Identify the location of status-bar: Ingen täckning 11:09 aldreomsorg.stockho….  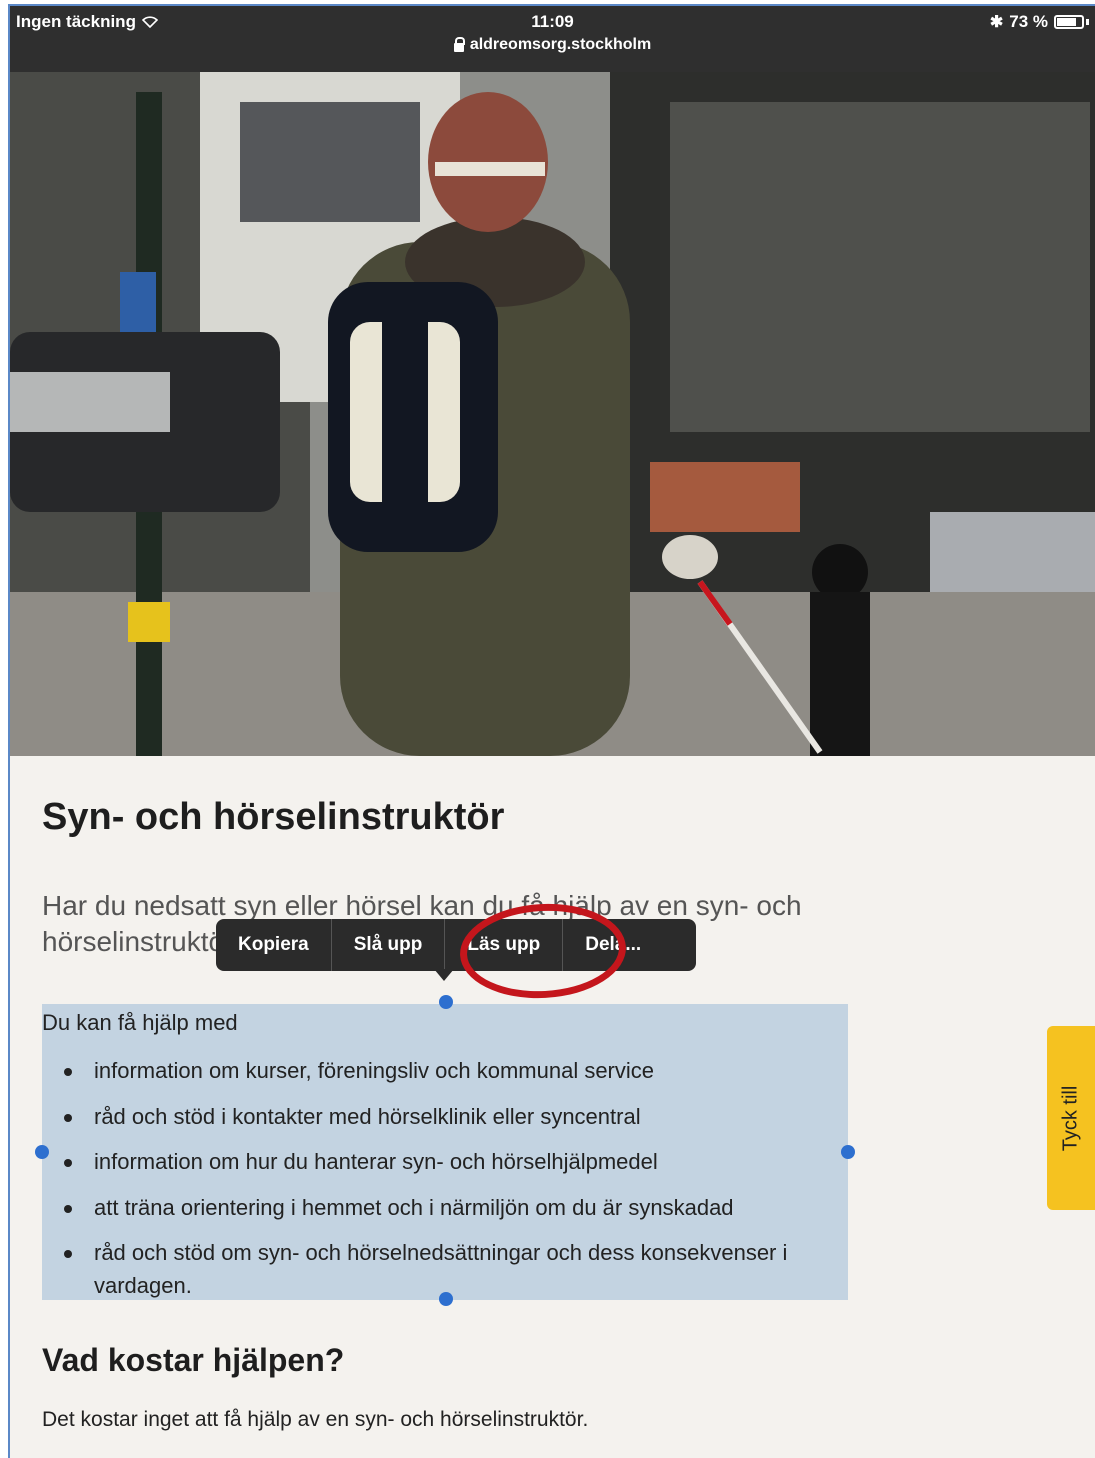
(552, 39).